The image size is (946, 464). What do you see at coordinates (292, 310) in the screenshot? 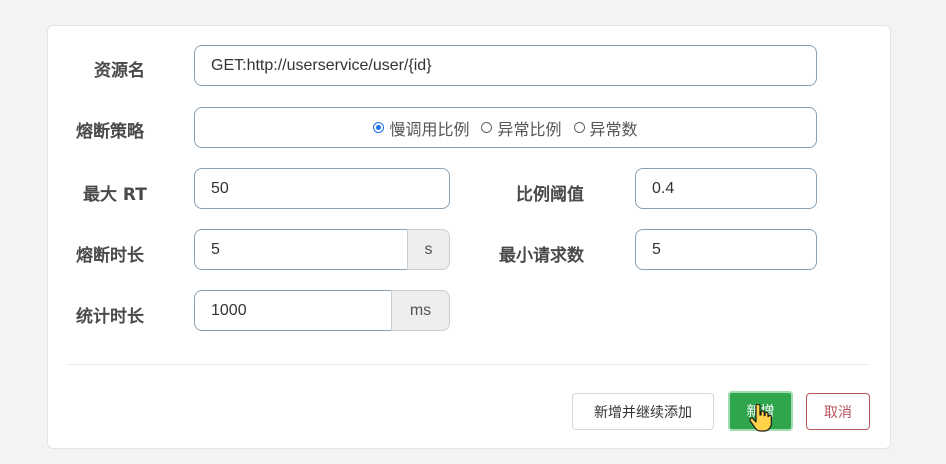
I see `stat-duration-input` at bounding box center [292, 310].